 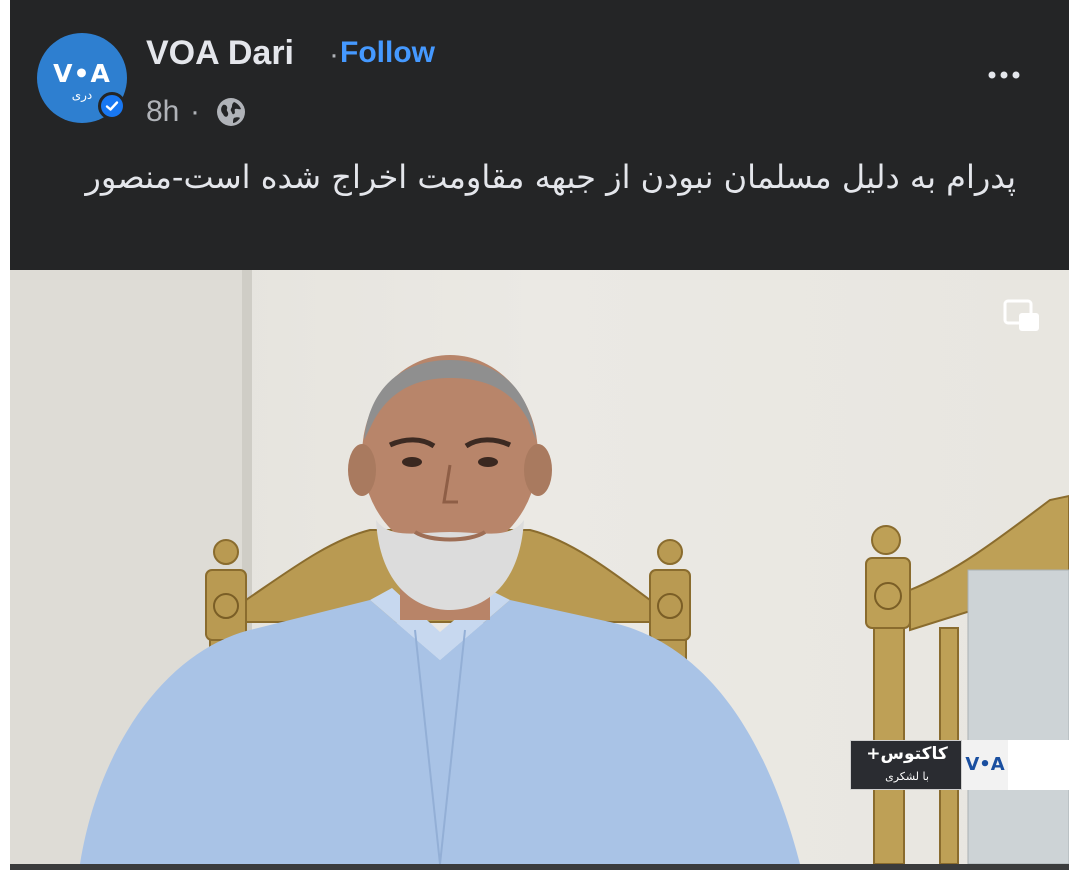 What do you see at coordinates (82, 73) in the screenshot?
I see `avatar-logo-text: V•A` at bounding box center [82, 73].